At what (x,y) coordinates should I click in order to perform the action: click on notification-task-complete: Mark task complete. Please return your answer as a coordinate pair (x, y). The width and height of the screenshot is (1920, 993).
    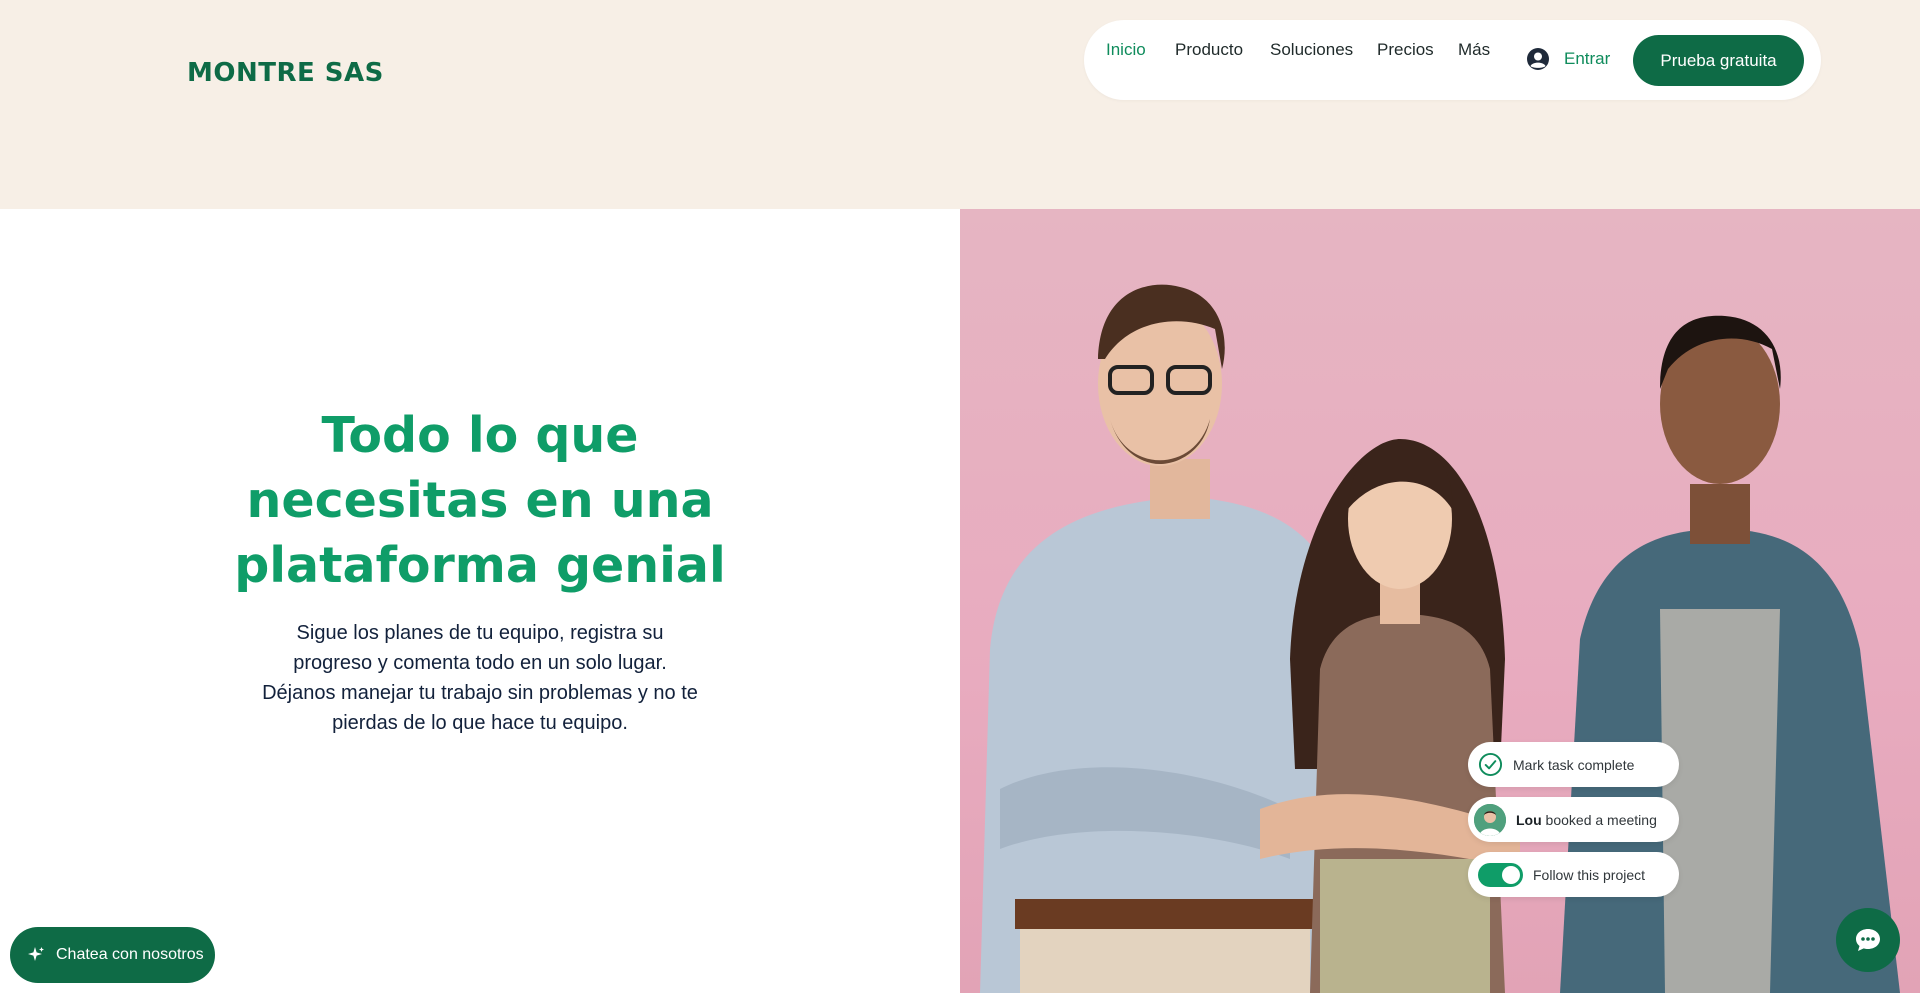
    Looking at the image, I should click on (1573, 764).